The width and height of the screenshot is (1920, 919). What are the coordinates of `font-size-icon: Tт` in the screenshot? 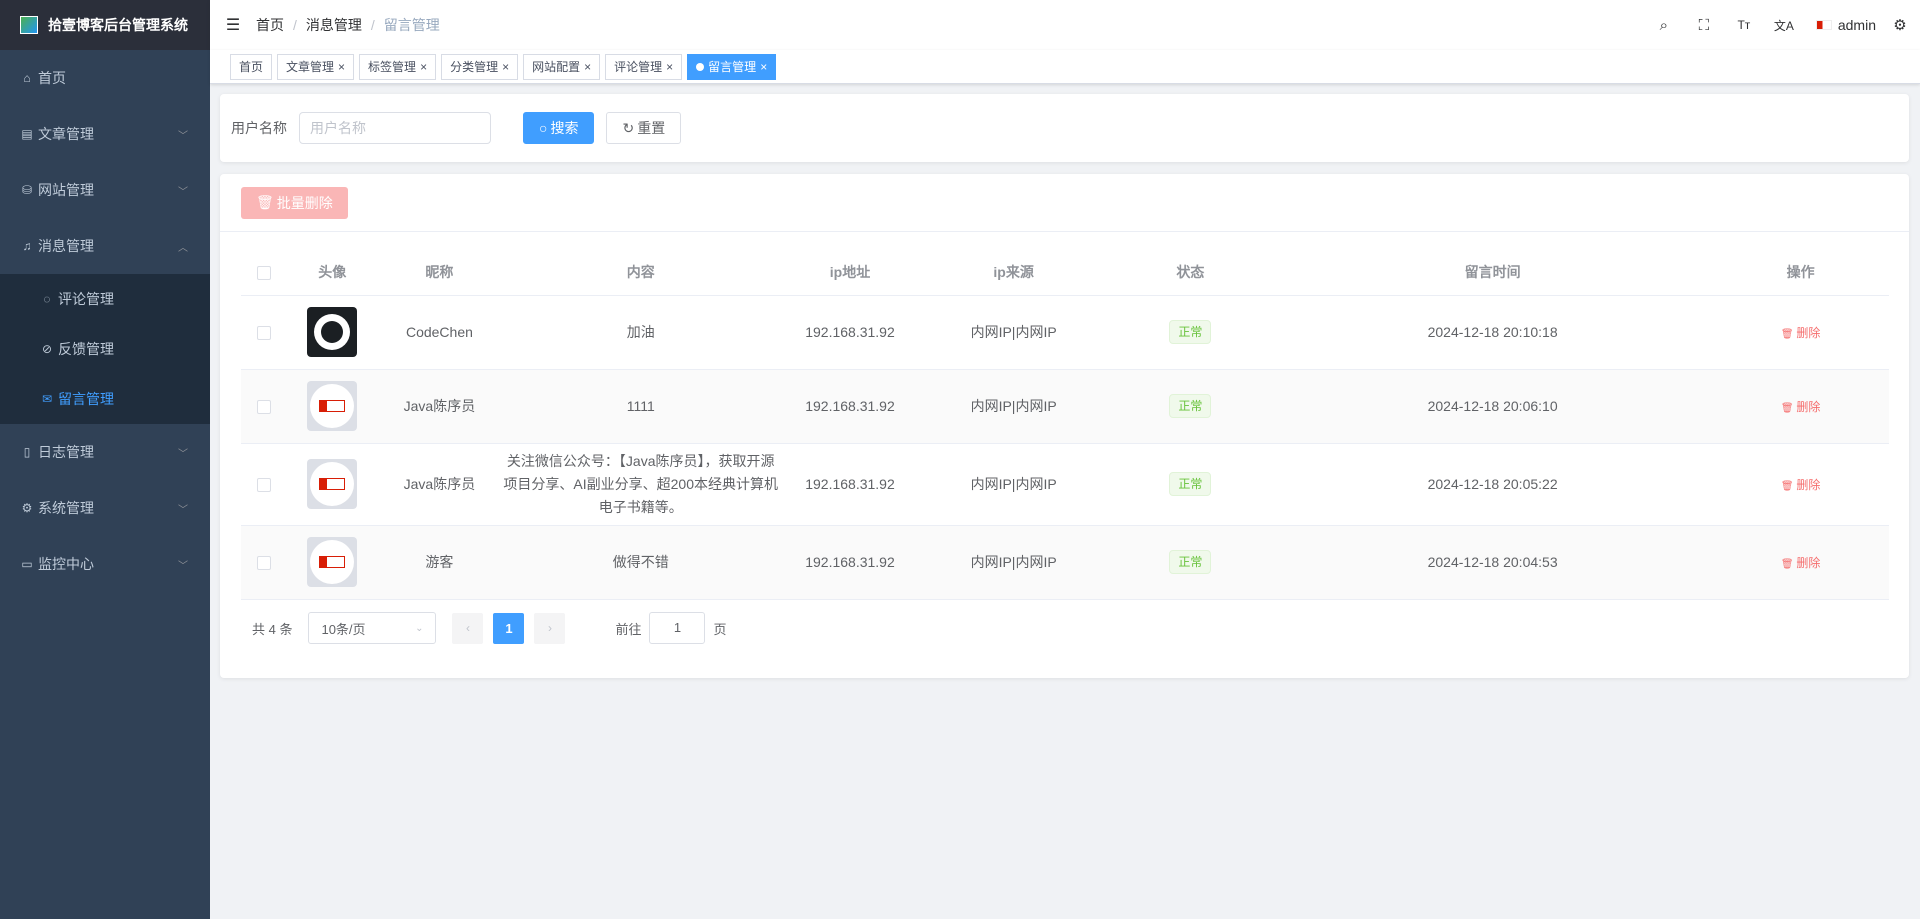 It's located at (1744, 25).